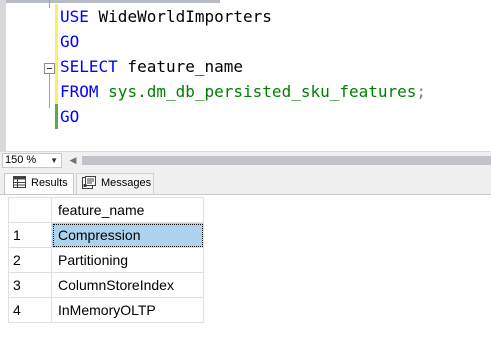  Describe the element at coordinates (286, 160) in the screenshot. I see `horizontal-scrollbar` at that location.